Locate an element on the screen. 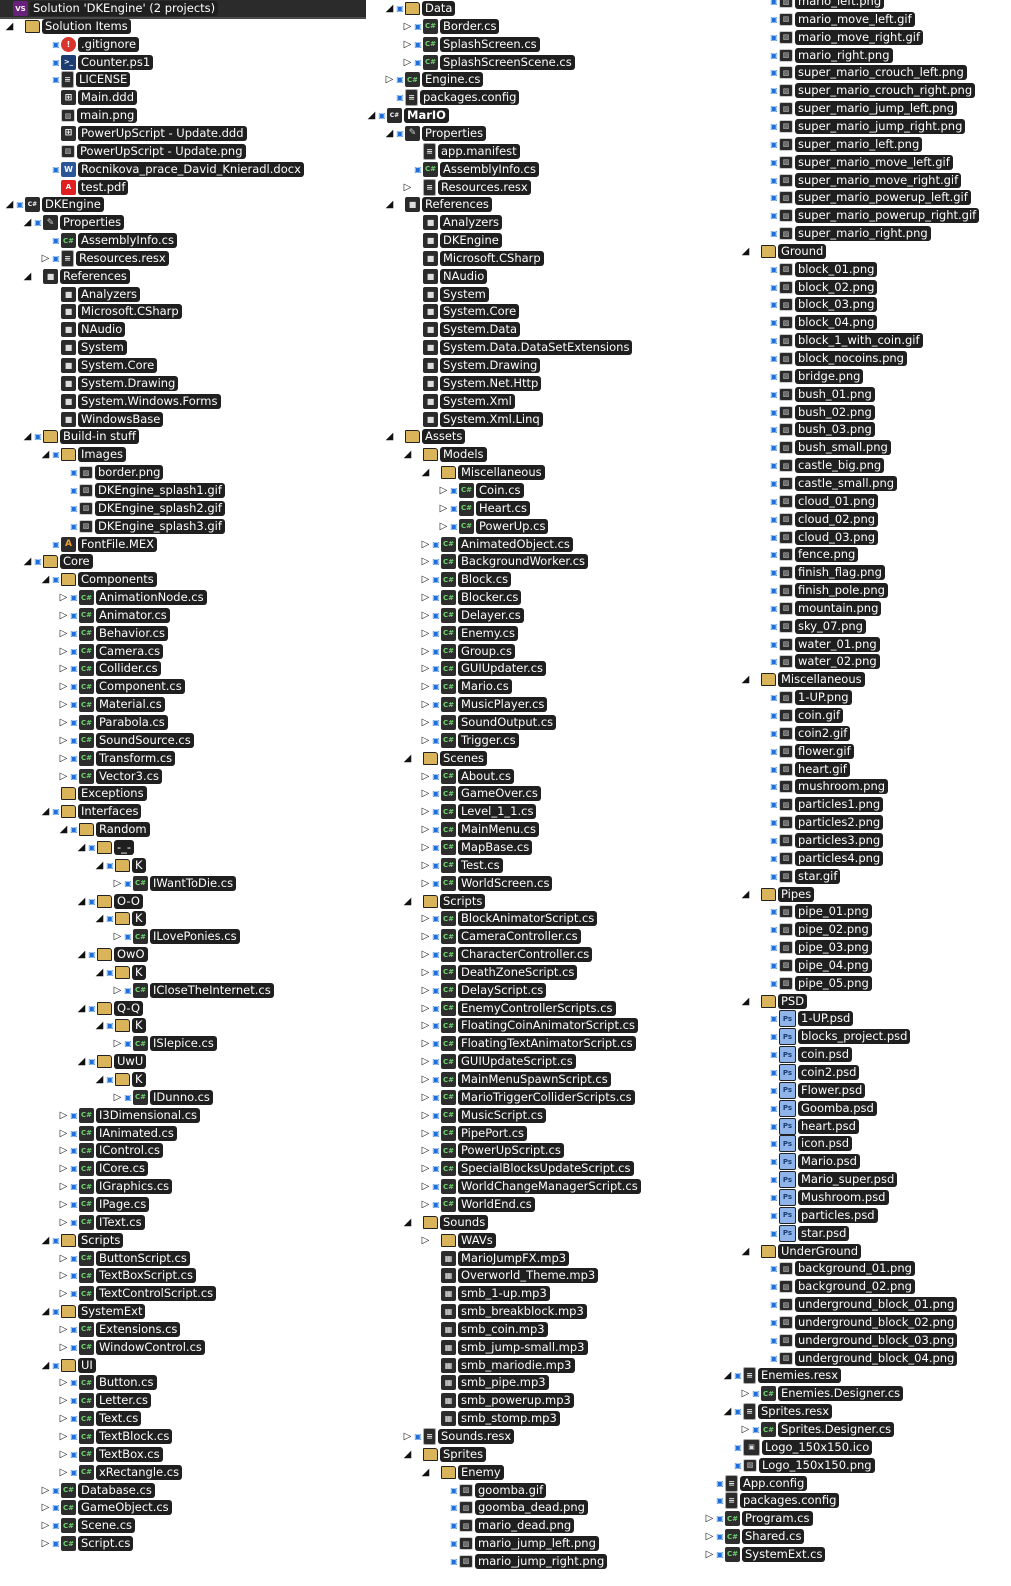 Image resolution: width=1011 pixels, height=1586 pixels. tree-item: ■ NAudio is located at coordinates (83, 329).